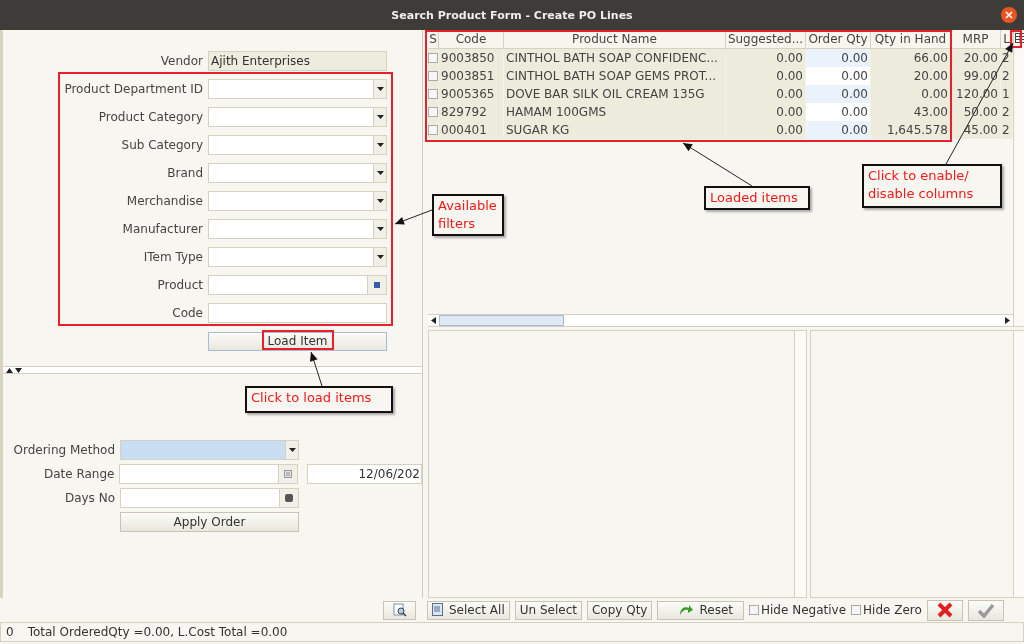 The width and height of the screenshot is (1024, 644). Describe the element at coordinates (162, 145) in the screenshot. I see `field-label: Sub Category` at that location.